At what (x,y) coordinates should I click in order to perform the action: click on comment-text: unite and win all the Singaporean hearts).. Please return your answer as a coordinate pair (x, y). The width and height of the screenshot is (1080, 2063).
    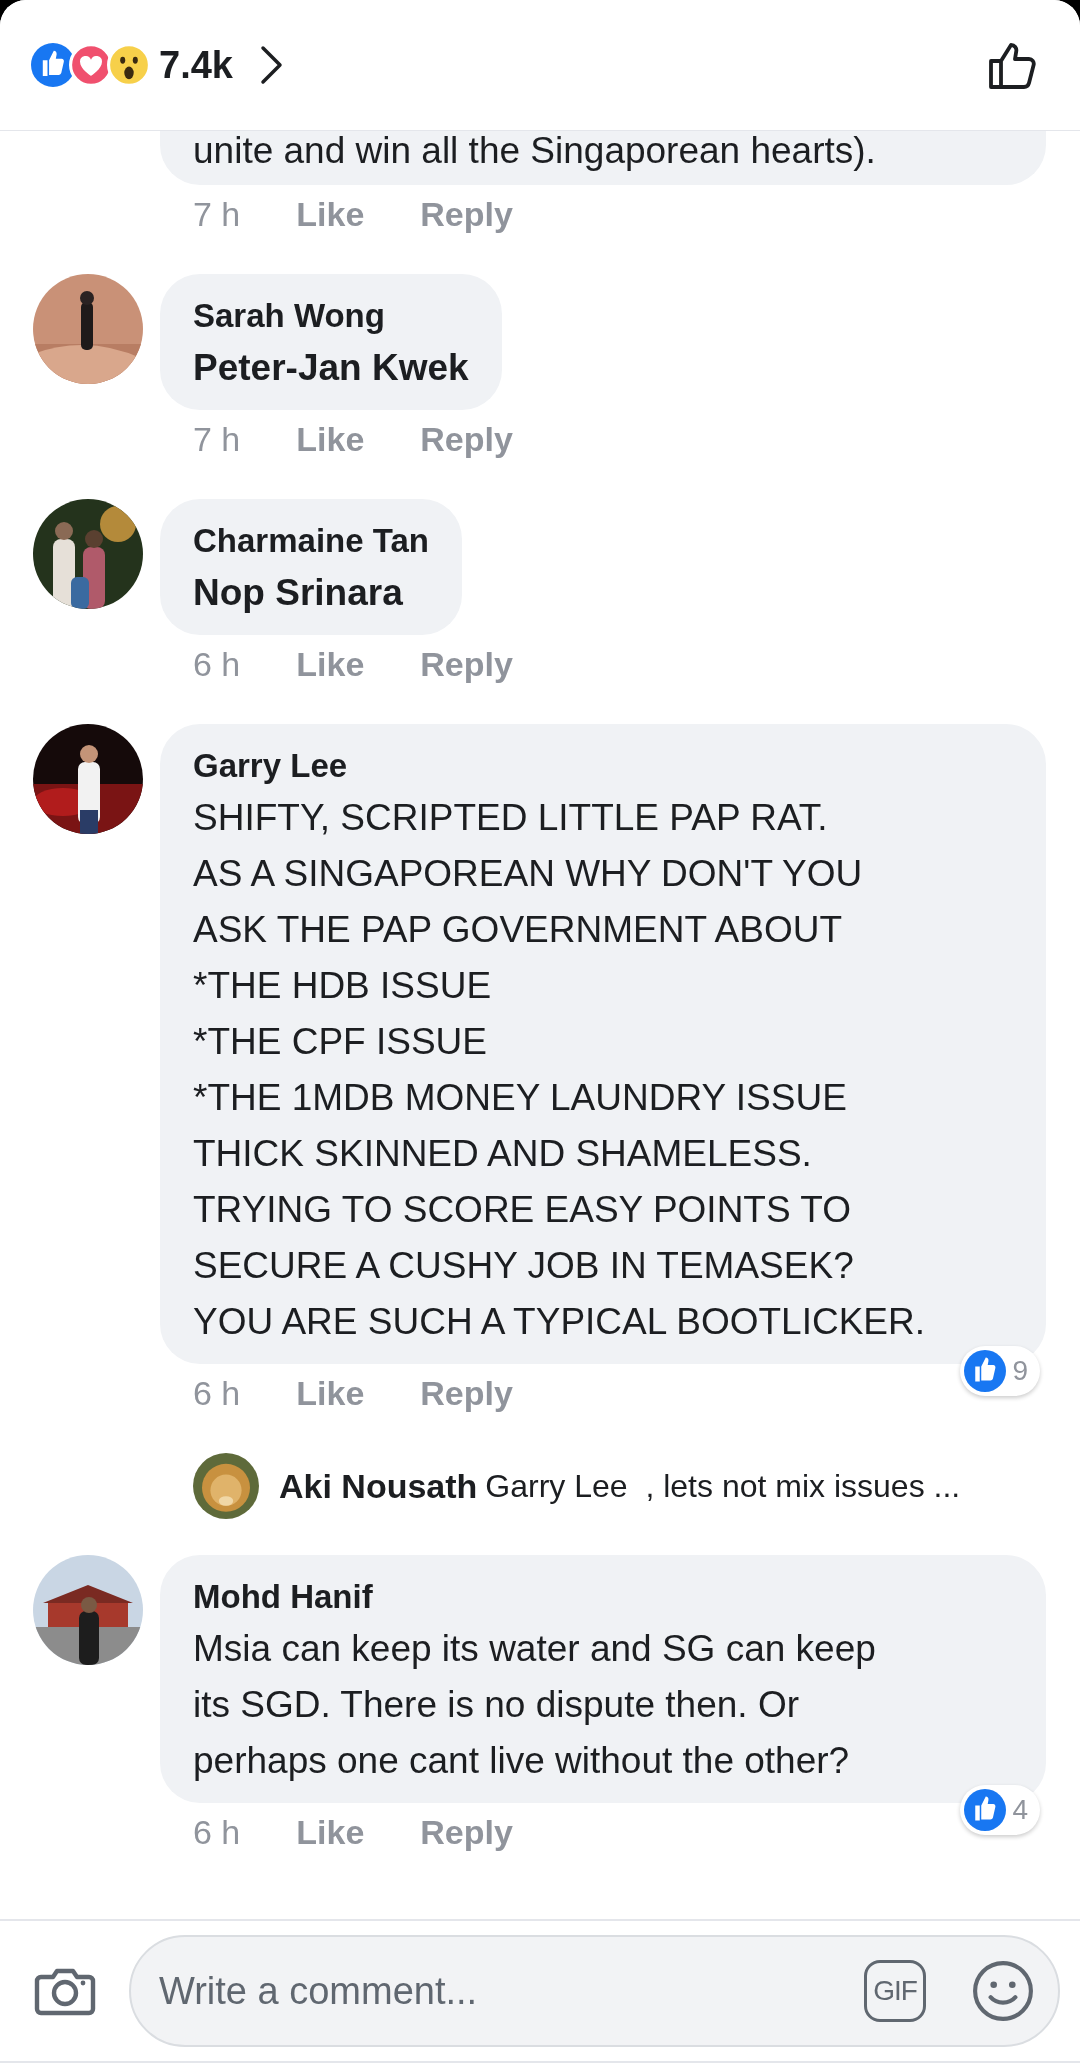
    Looking at the image, I should click on (535, 151).